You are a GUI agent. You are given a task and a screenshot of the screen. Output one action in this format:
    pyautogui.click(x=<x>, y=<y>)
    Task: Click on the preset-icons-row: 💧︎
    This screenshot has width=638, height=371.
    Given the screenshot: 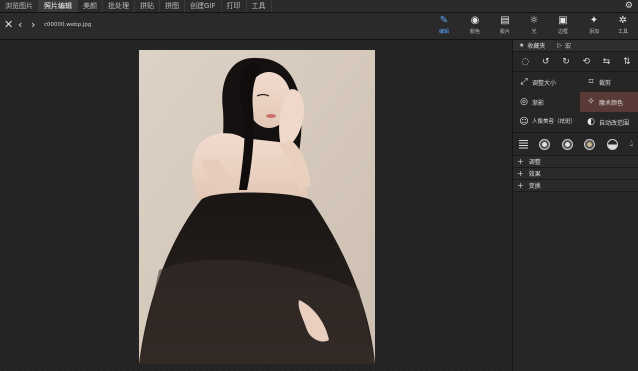 What is the action you would take?
    pyautogui.click(x=575, y=144)
    